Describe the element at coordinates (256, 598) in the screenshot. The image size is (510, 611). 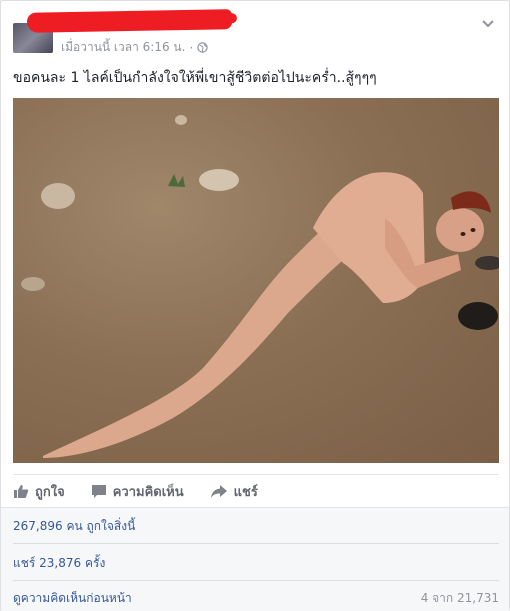
I see `comments-summary: ดูความคิดเห็นก่อนหน้า 4 จาก 21,731` at that location.